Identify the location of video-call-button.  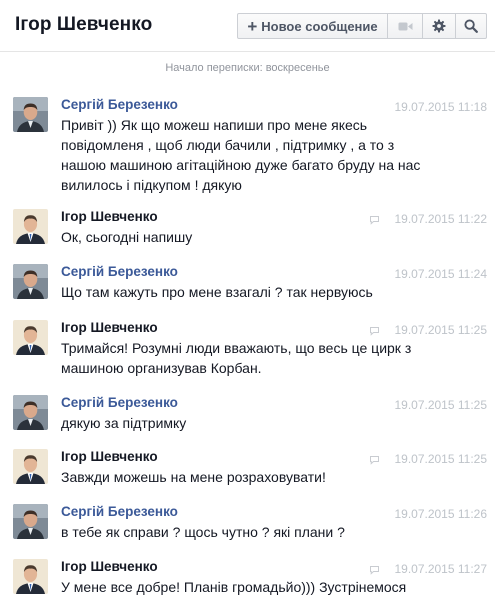
(405, 26).